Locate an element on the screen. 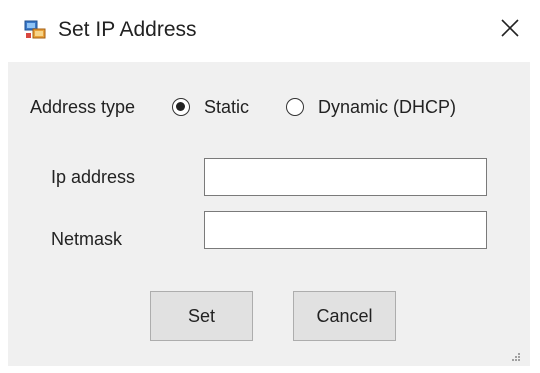  radio-selected-dot is located at coordinates (180, 106).